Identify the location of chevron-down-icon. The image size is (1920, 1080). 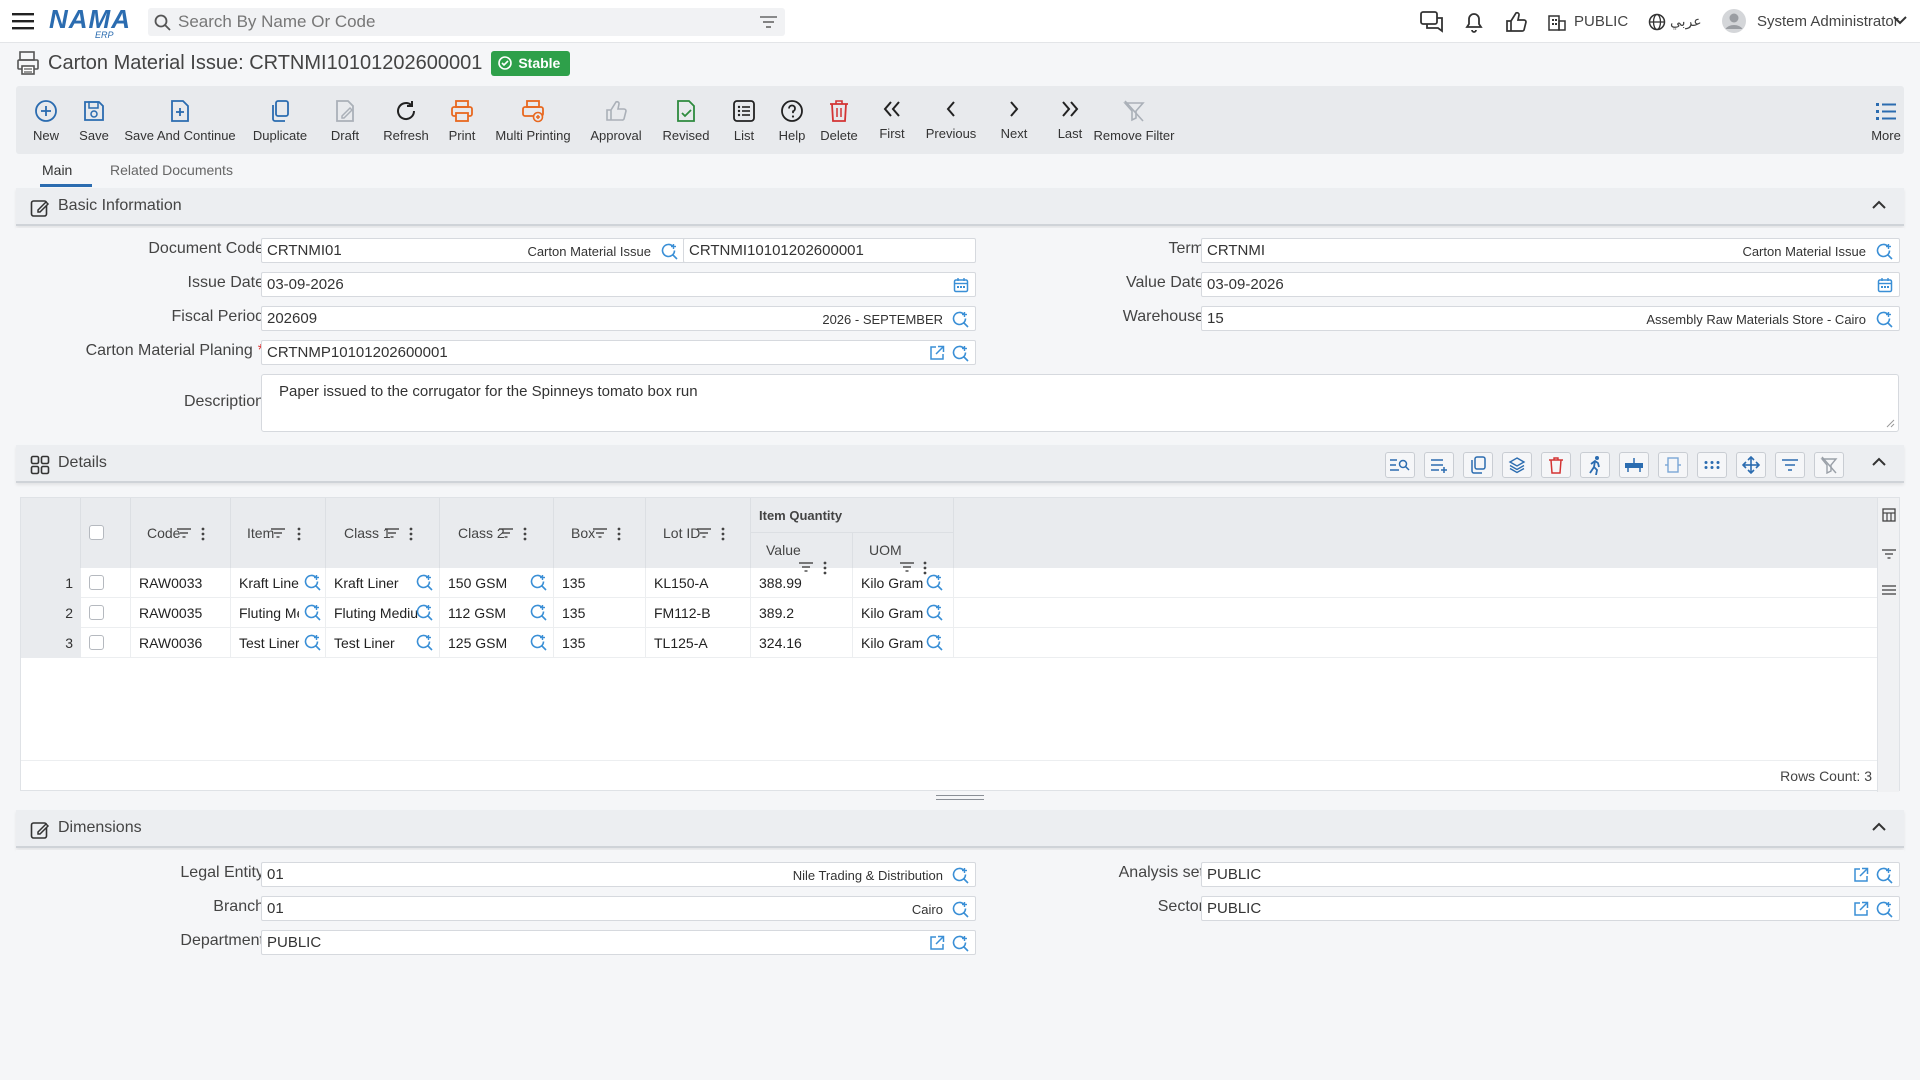
(1900, 20).